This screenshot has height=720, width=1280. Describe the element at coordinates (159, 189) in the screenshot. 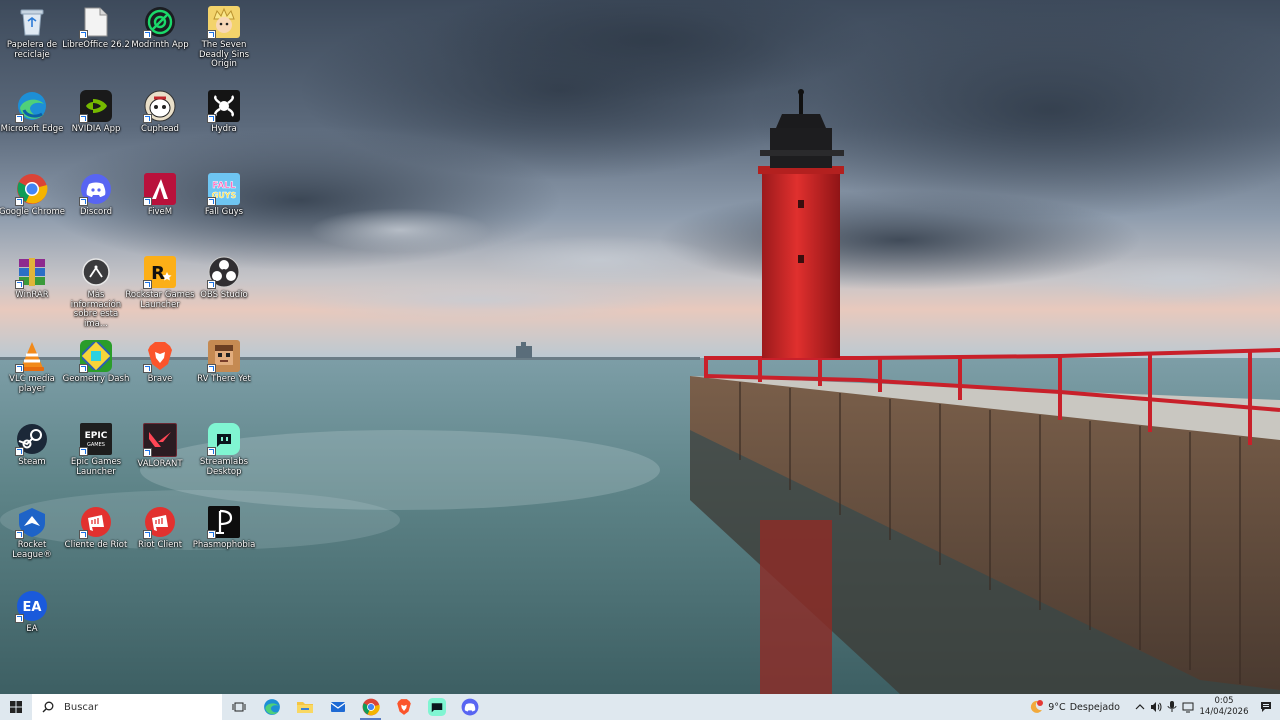

I see `fivem-icon` at that location.